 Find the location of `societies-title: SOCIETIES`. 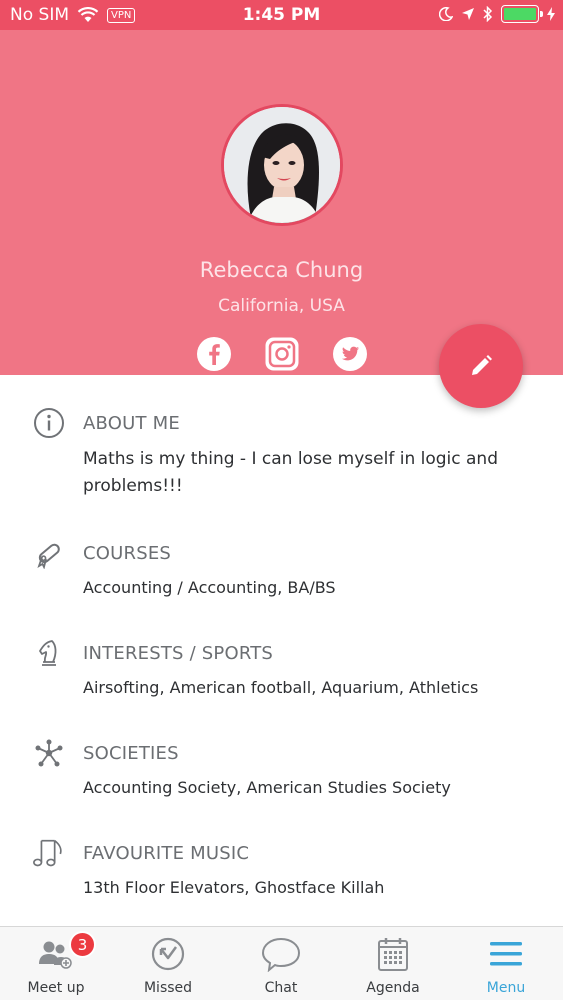

societies-title: SOCIETIES is located at coordinates (131, 753).